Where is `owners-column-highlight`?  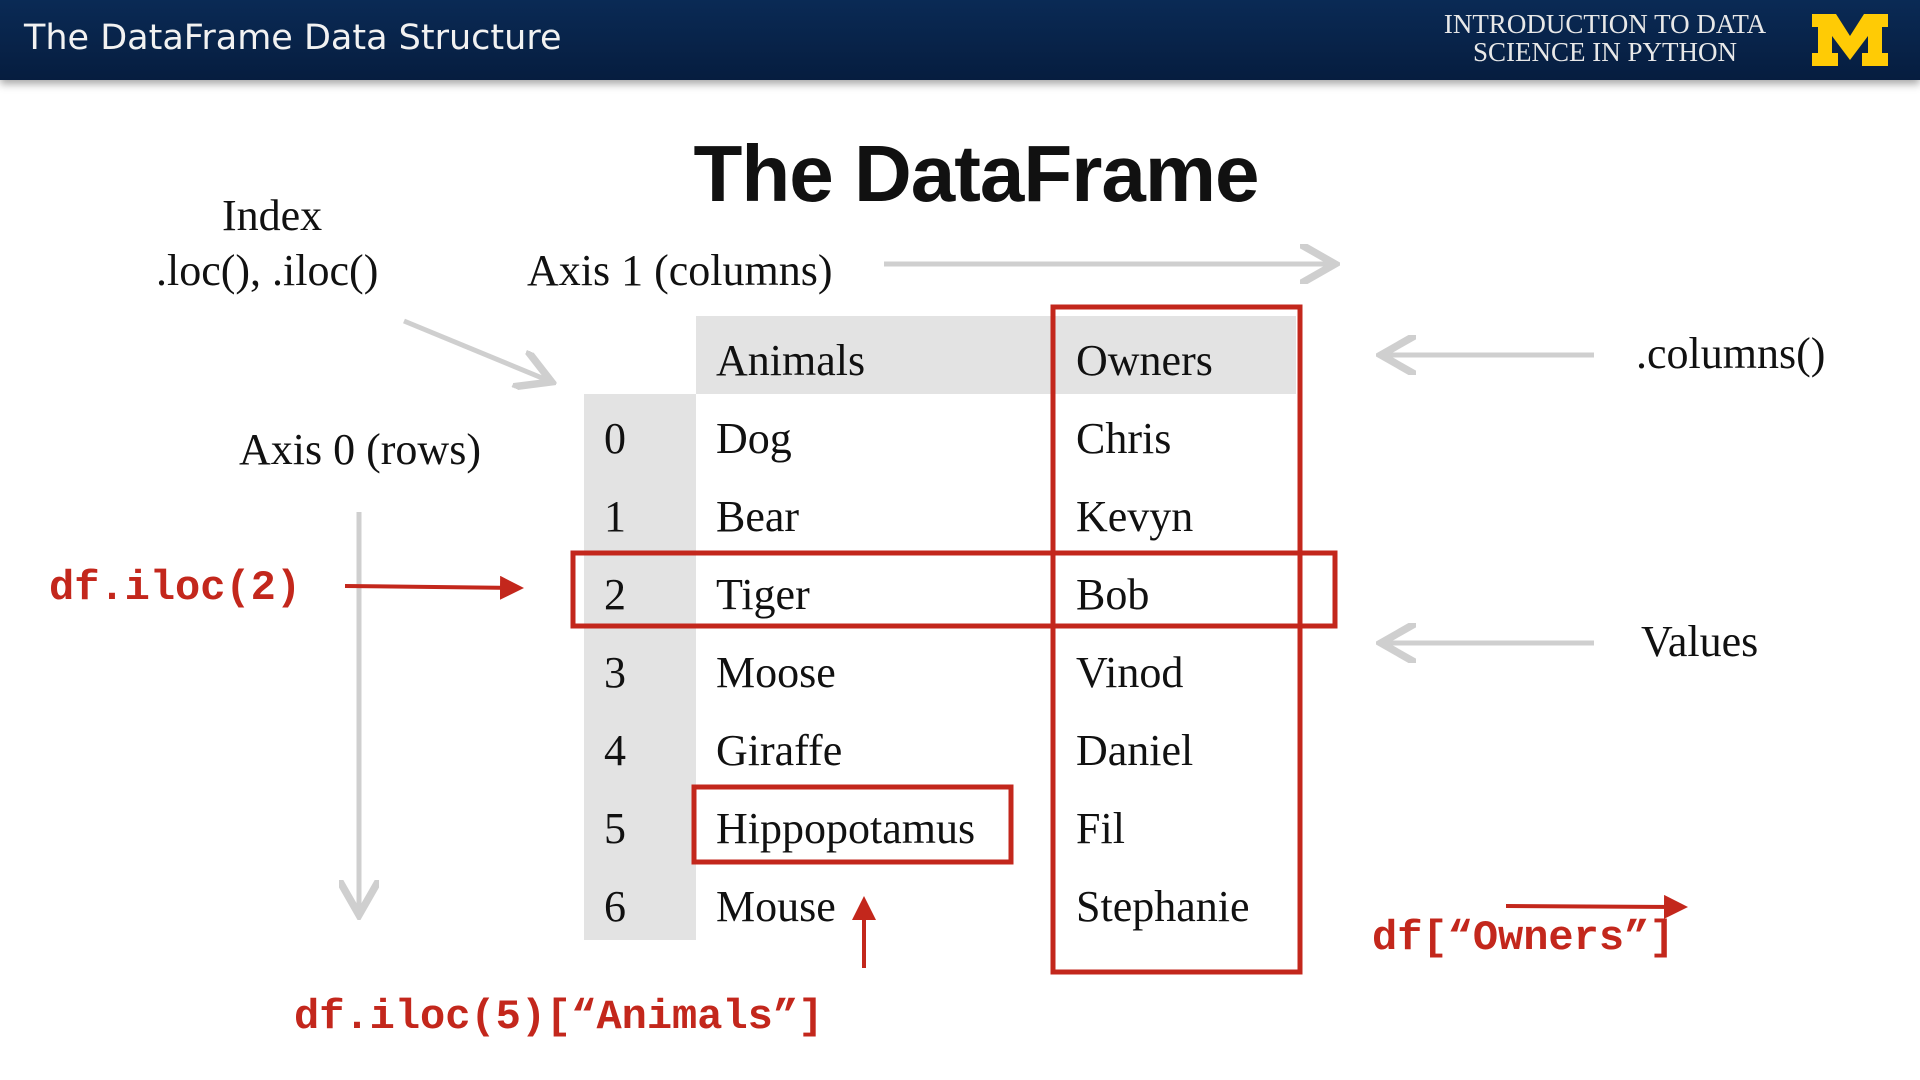 owners-column-highlight is located at coordinates (1176, 639).